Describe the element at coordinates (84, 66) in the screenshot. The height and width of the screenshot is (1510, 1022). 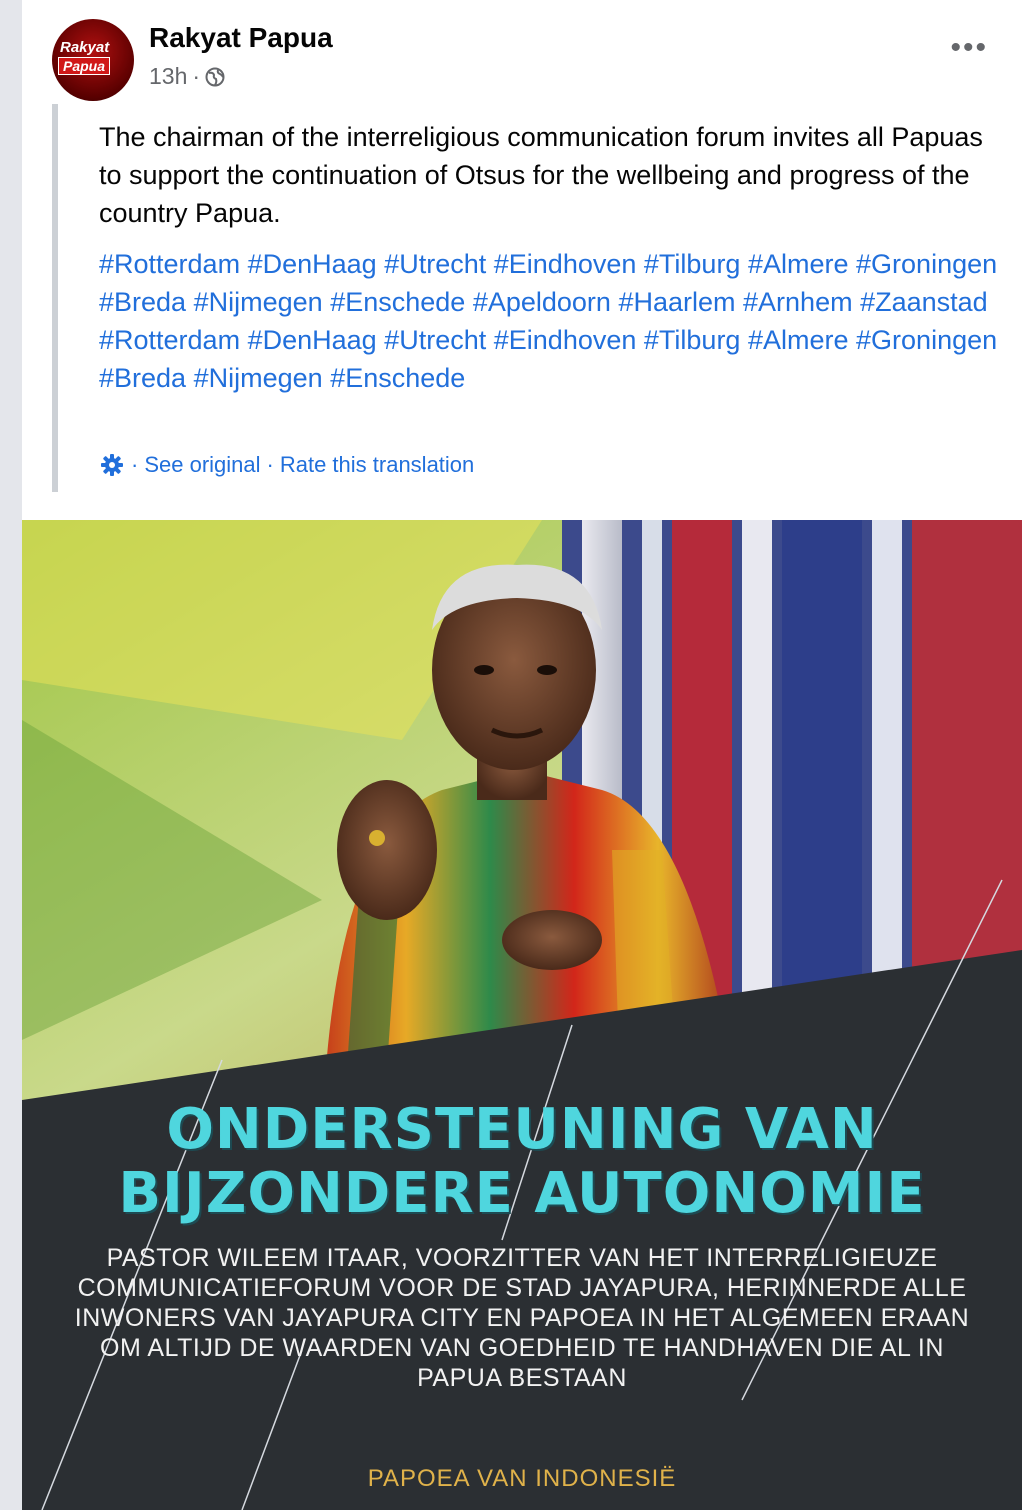
I see `avatar-logo-text-2: Papua` at that location.